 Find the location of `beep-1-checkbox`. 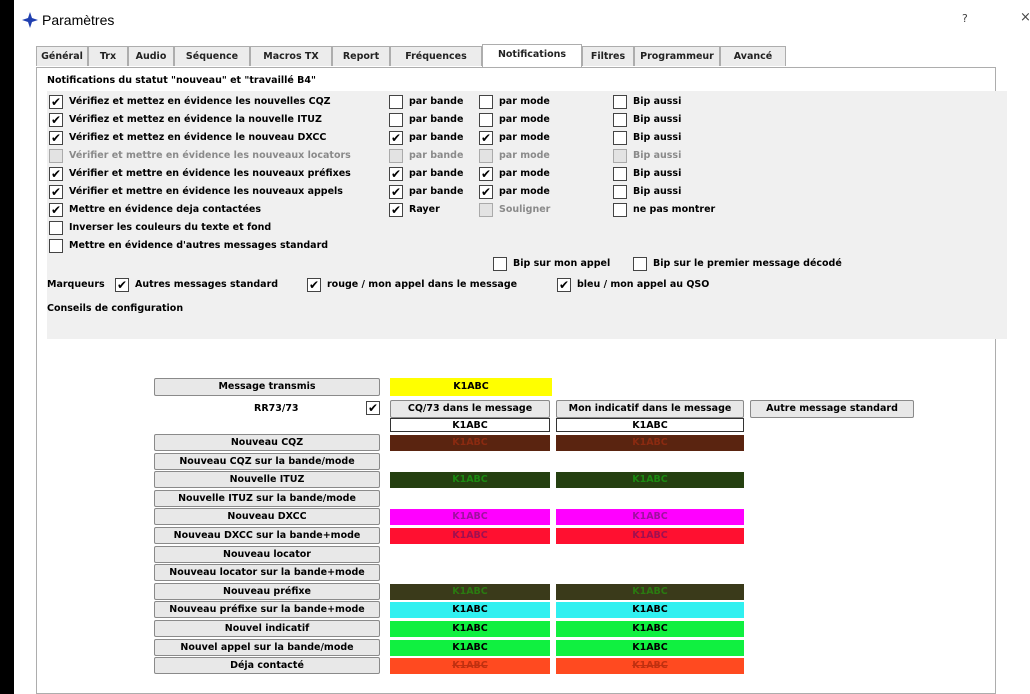

beep-1-checkbox is located at coordinates (620, 120).